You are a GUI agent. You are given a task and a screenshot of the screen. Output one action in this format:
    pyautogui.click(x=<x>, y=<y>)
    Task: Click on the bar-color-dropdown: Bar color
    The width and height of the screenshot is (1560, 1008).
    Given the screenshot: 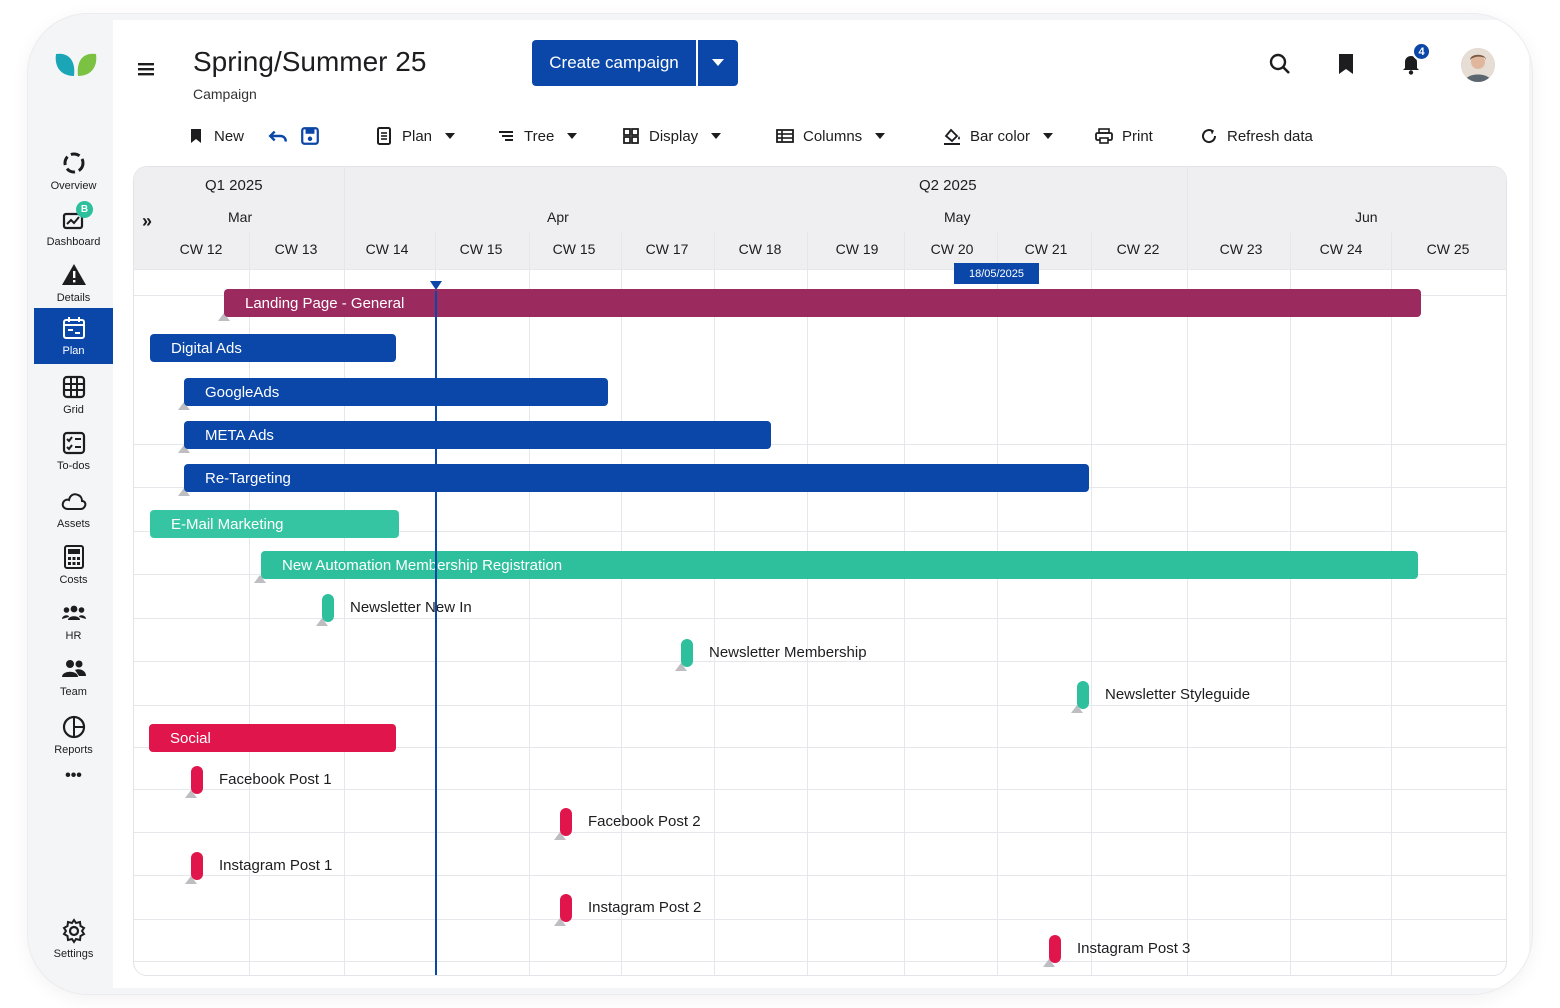 What is the action you would take?
    pyautogui.click(x=998, y=136)
    